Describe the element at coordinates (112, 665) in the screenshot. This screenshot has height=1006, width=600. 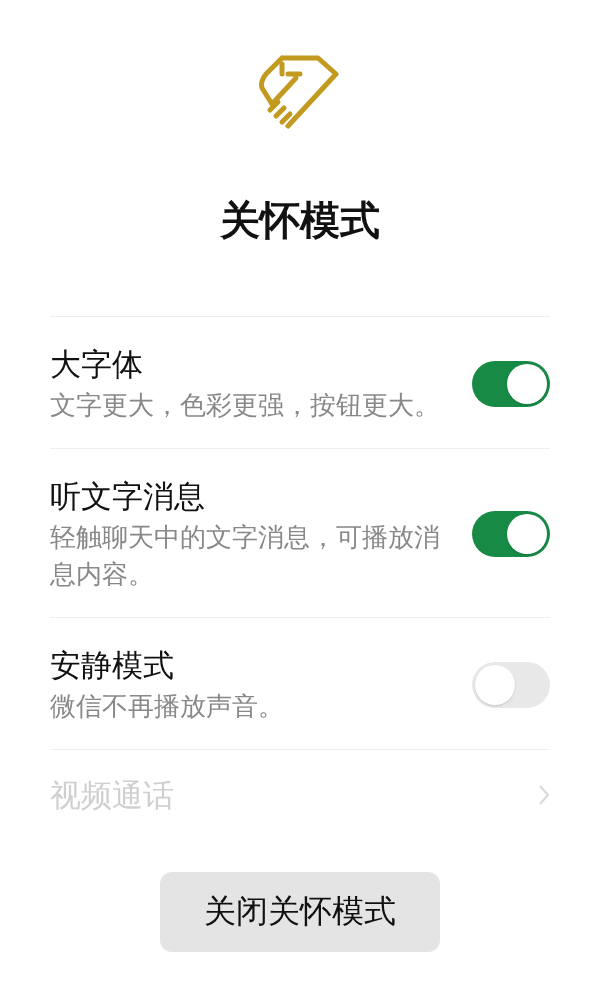
I see `setting-label: 安静模式` at that location.